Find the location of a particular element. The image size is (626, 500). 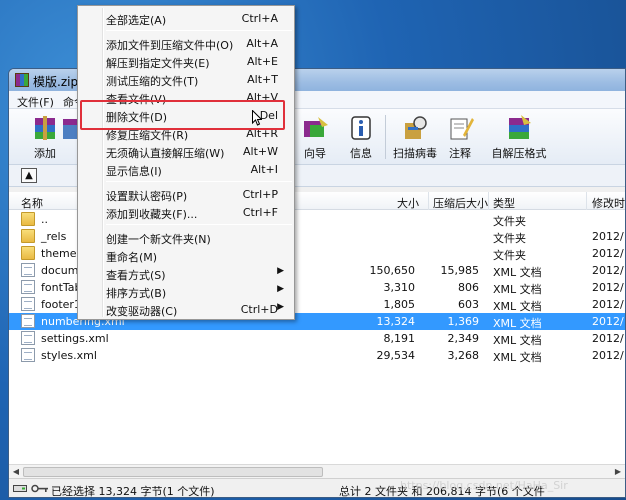

wizard-icon is located at coordinates (316, 127).